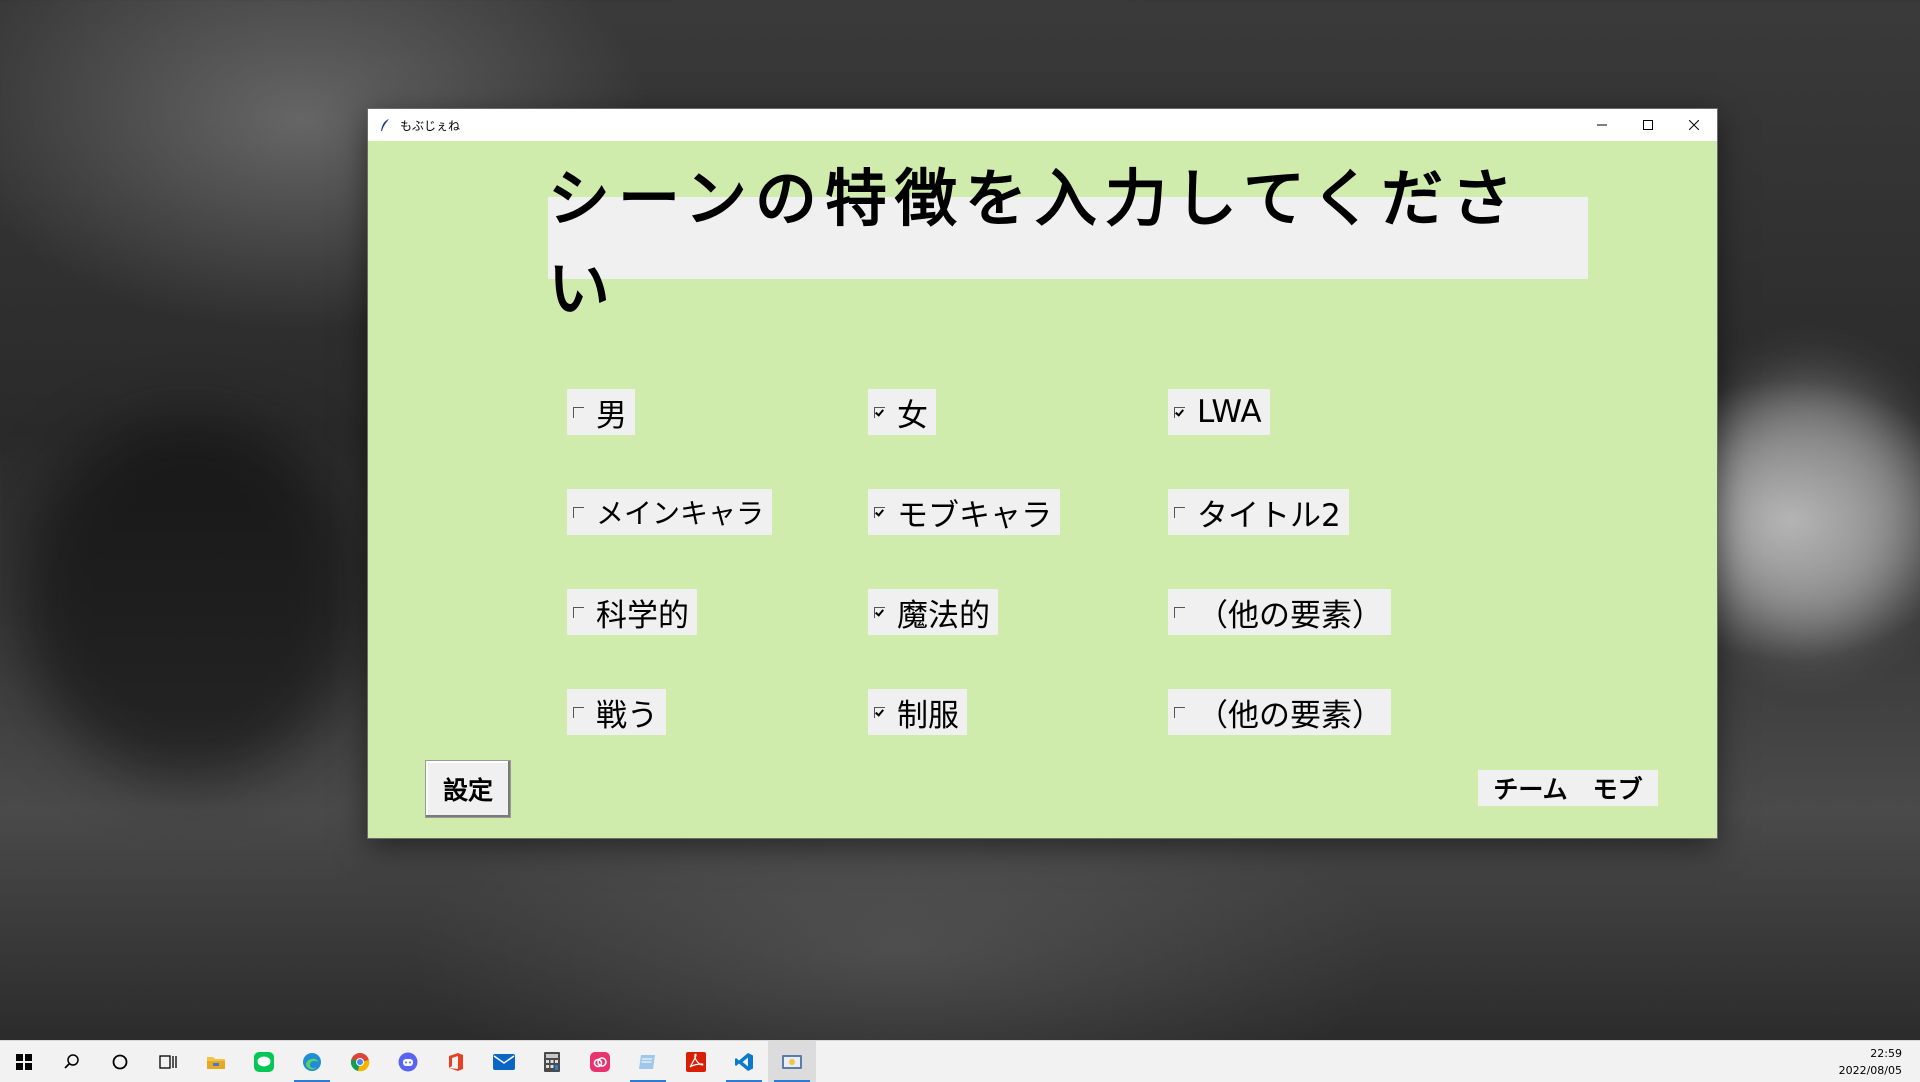 The height and width of the screenshot is (1082, 1920). What do you see at coordinates (1870, 1062) in the screenshot?
I see `system-clock: 22:59 2022/08/05` at bounding box center [1870, 1062].